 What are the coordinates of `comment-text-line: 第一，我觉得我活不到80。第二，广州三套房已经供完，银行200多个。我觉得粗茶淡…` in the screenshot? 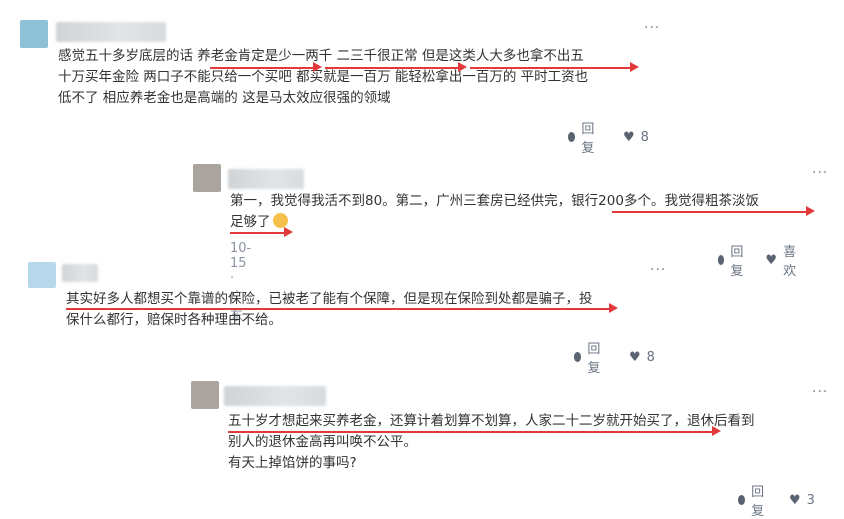 It's located at (494, 201).